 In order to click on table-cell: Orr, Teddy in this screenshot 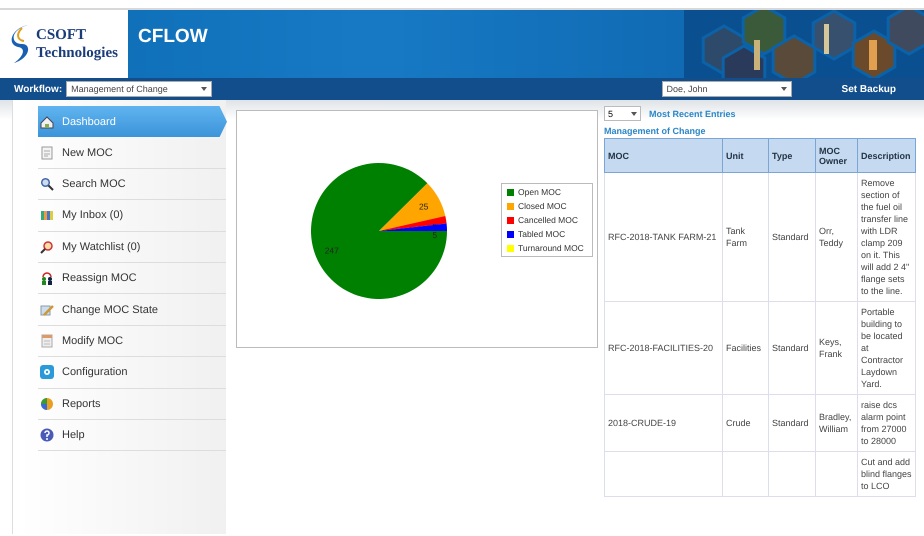, I will do `click(837, 237)`.